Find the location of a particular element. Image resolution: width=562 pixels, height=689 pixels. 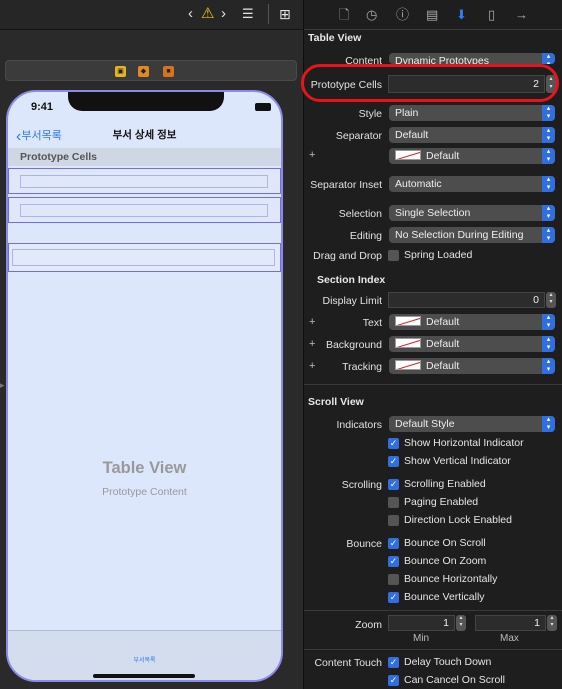

chevron-left-icon: ‹ is located at coordinates (190, 14).